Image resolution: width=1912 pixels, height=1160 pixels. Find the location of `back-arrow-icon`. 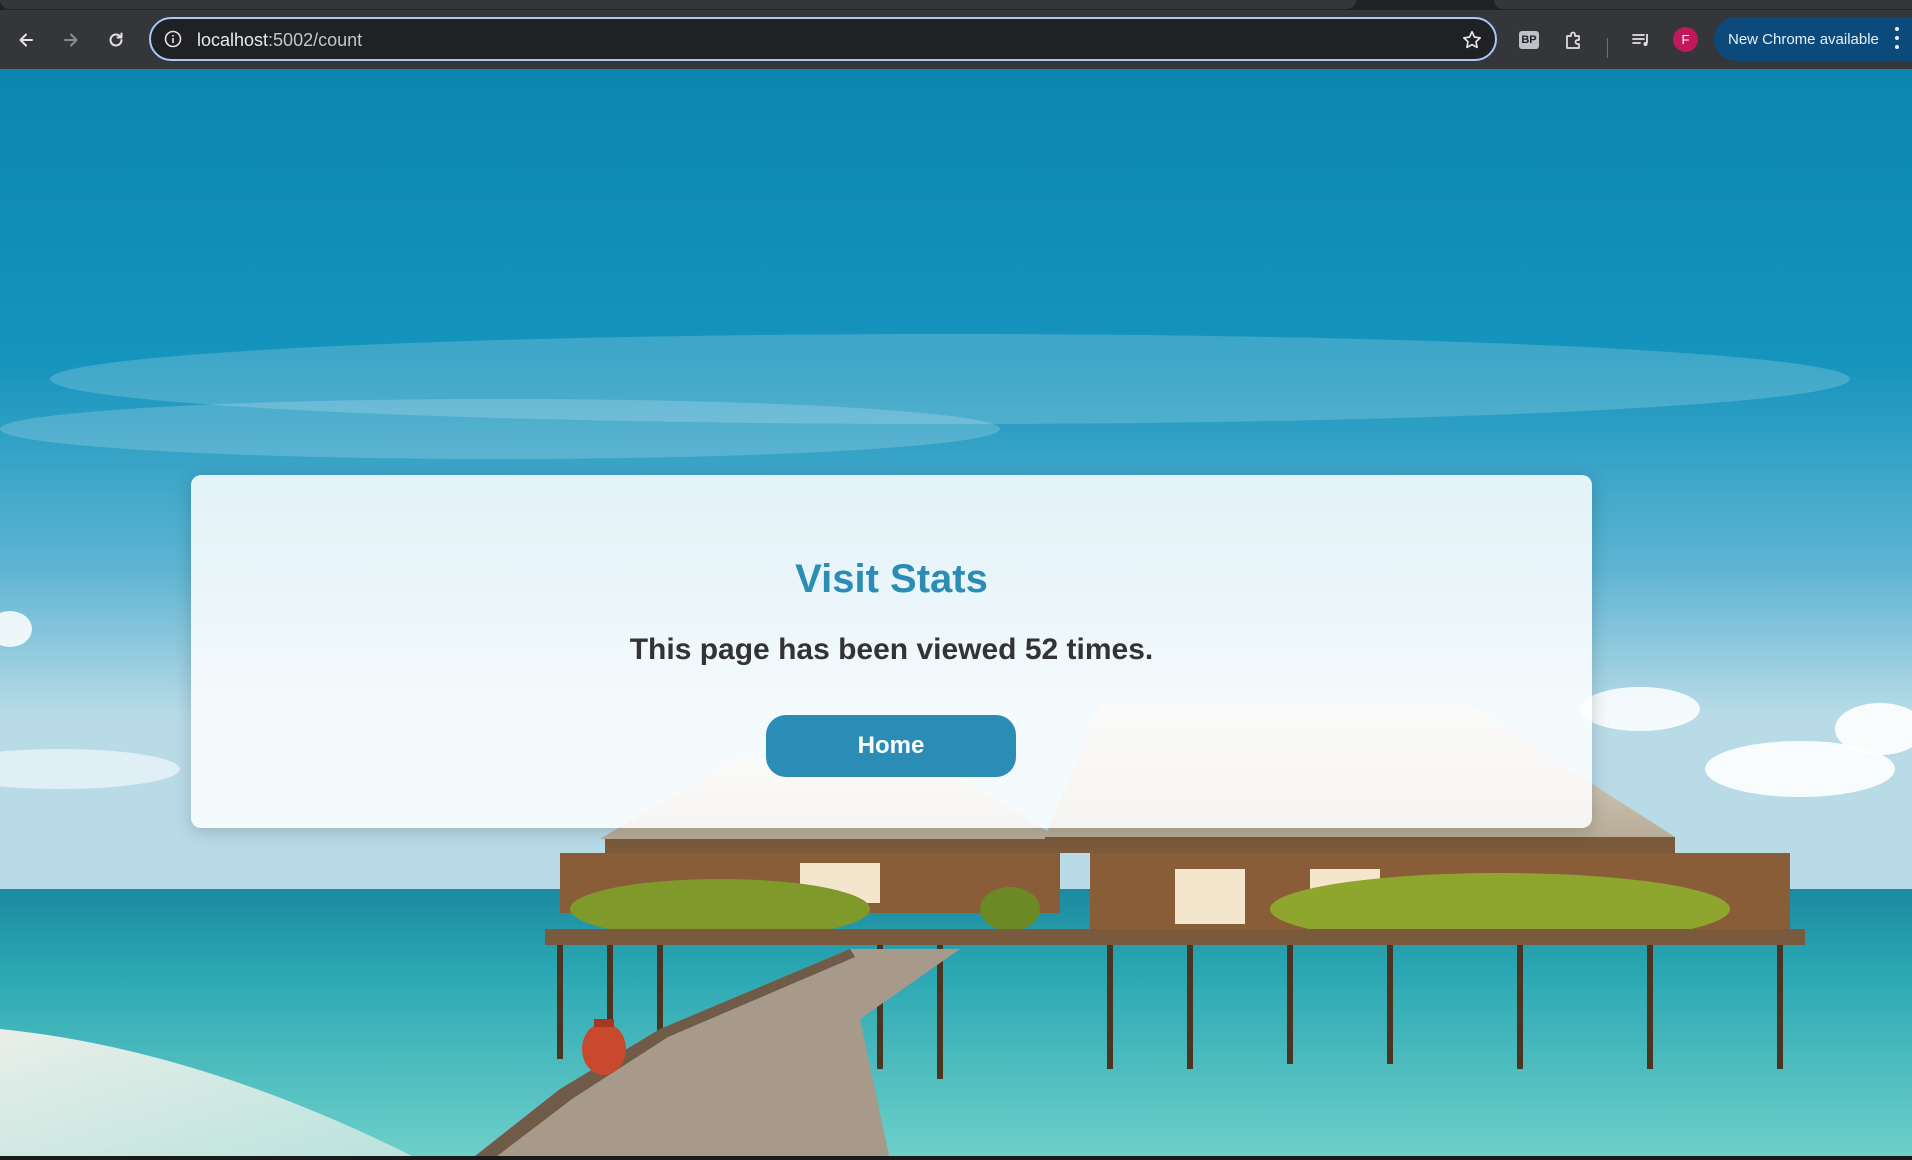

back-arrow-icon is located at coordinates (26, 40).